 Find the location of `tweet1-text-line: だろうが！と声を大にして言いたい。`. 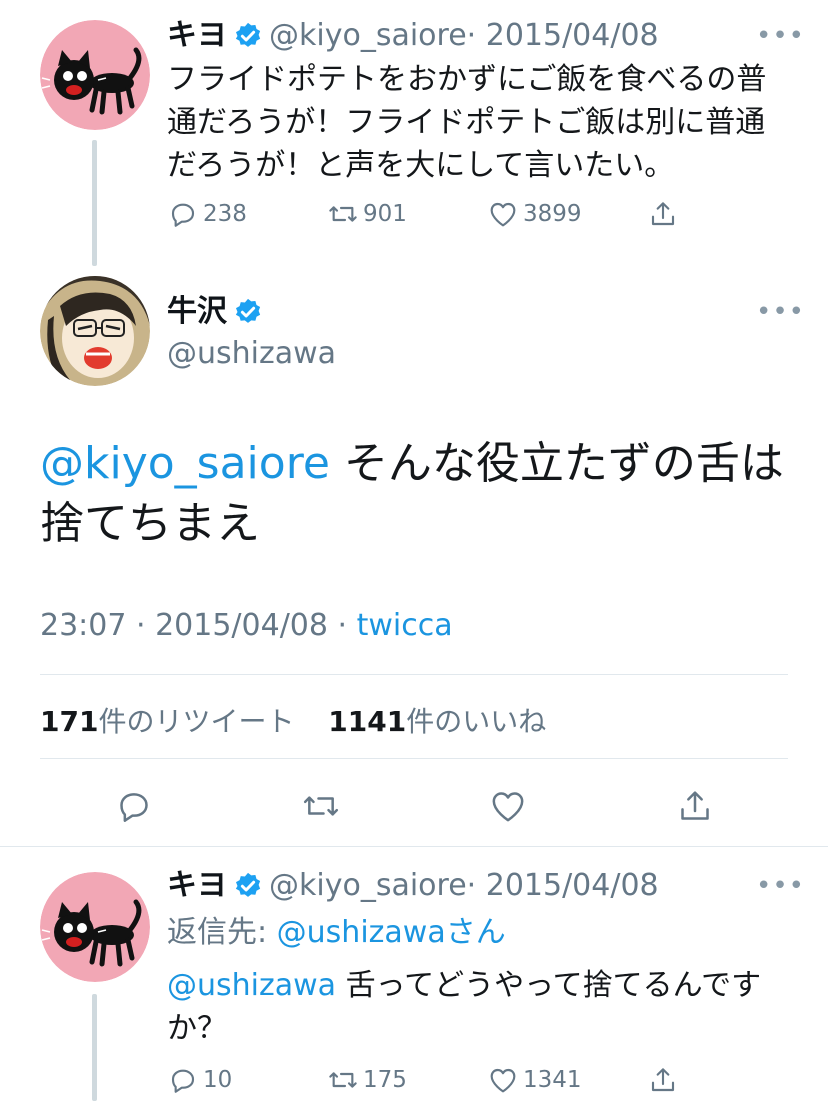

tweet1-text-line: だろうが！と声を大にして言いたい。 is located at coordinates (421, 165).